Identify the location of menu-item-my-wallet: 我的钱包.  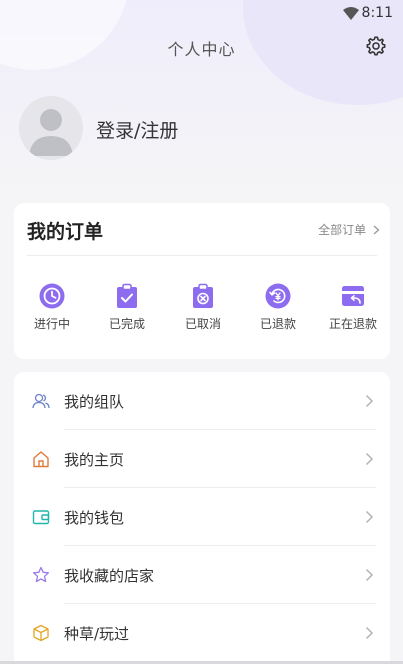
(202, 517).